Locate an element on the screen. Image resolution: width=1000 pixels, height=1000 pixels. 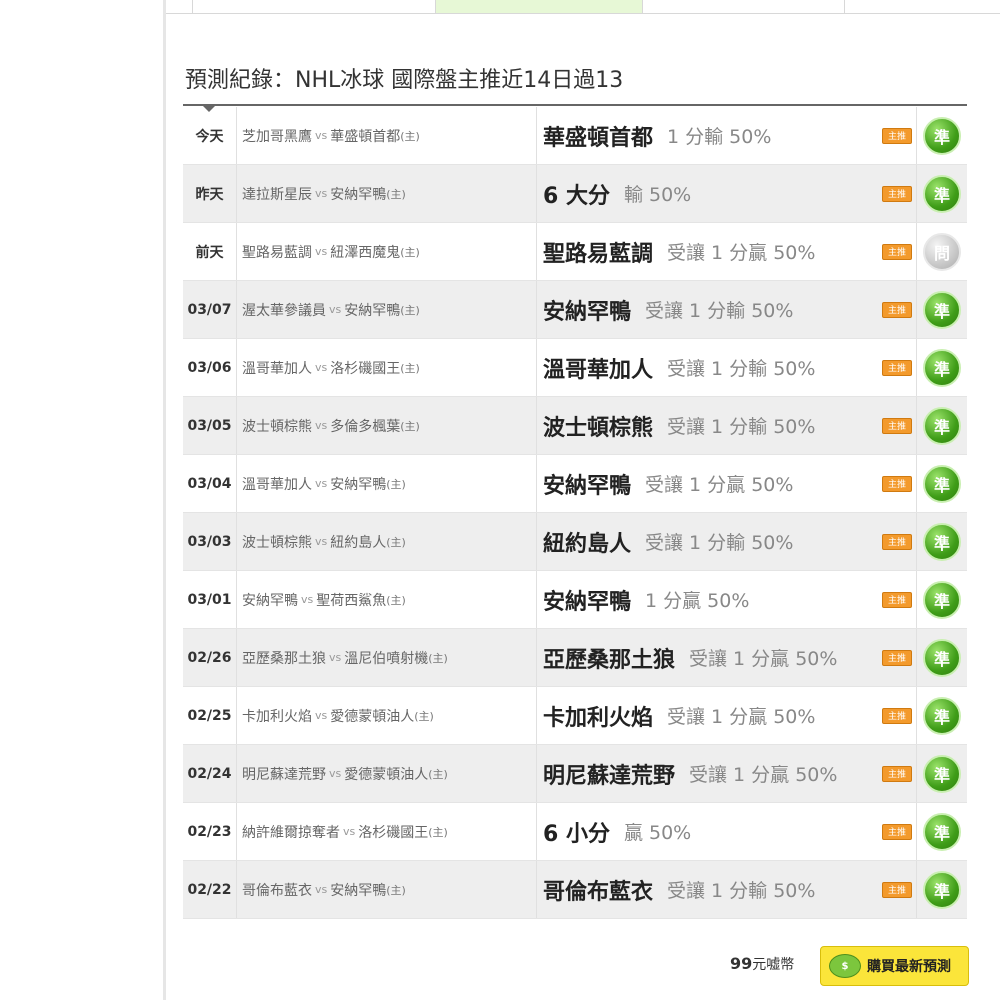
row-pick: 安納罕鴨 受讓 1 分輸 50% is located at coordinates (727, 309).